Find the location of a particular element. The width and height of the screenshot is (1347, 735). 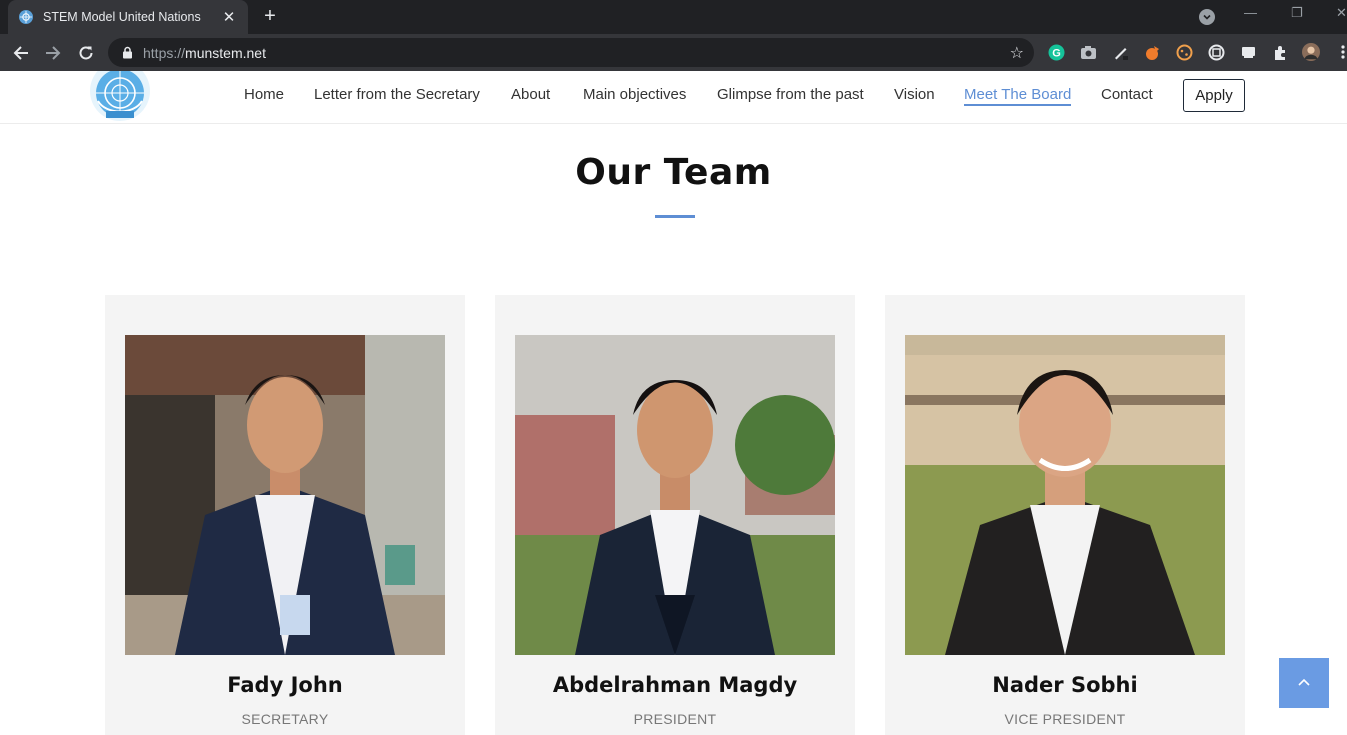

new-tab-button: + is located at coordinates (270, 16).